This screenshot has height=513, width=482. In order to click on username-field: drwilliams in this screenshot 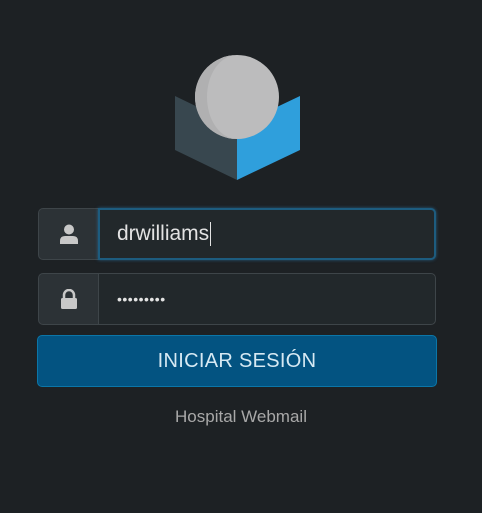, I will do `click(237, 234)`.